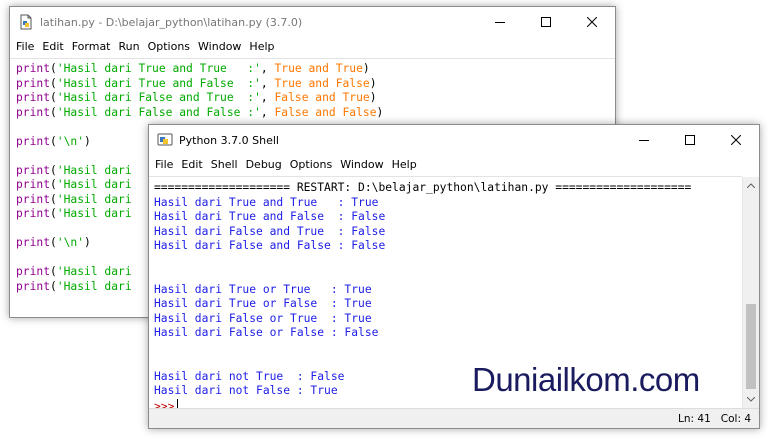 The width and height of the screenshot is (768, 439). What do you see at coordinates (158, 83) in the screenshot?
I see `code-token: 'Hasil dari True and False :'` at bounding box center [158, 83].